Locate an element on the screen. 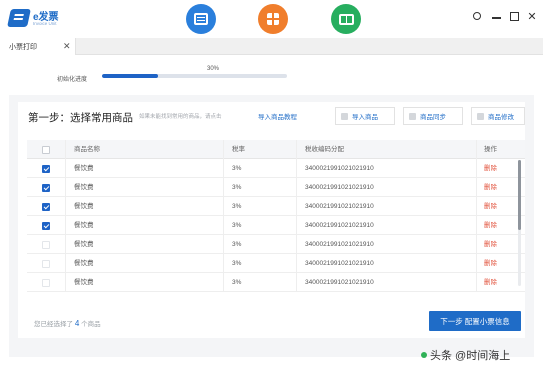  edit-icon is located at coordinates (480, 116).